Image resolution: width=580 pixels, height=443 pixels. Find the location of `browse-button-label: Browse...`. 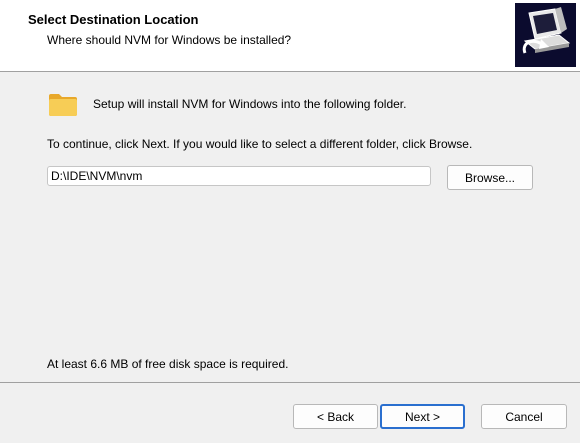

browse-button-label: Browse... is located at coordinates (489, 177).